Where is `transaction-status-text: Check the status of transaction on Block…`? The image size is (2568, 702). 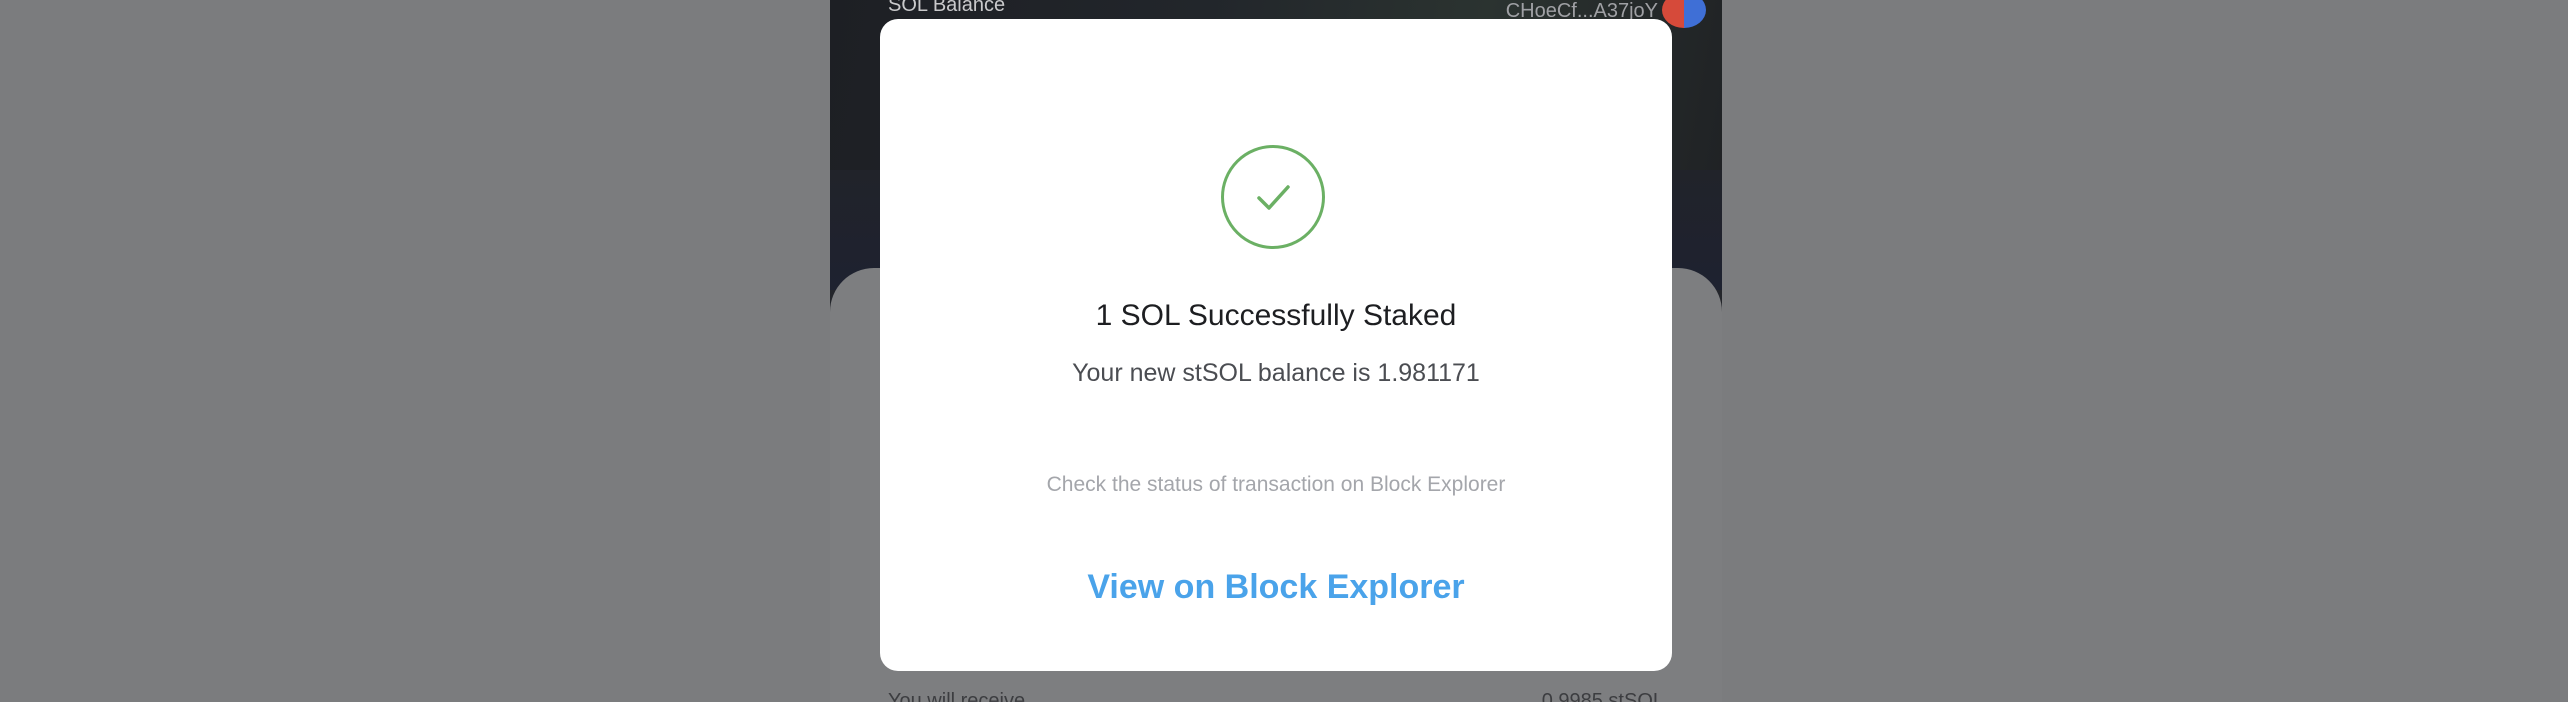
transaction-status-text: Check the status of transaction on Block… is located at coordinates (1276, 484).